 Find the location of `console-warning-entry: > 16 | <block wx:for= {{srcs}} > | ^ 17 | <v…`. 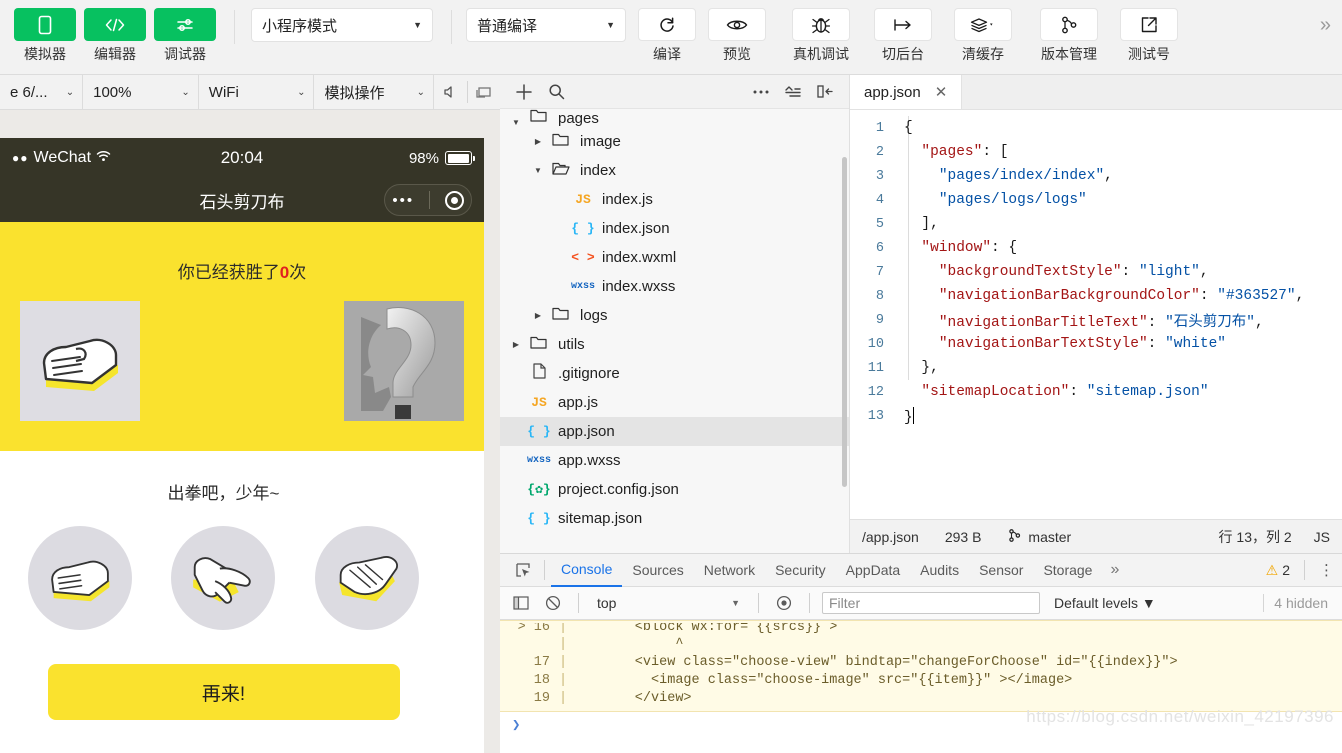

console-warning-entry: > 16 | <block wx:for= {{srcs}} > | ^ 17 | <v… is located at coordinates (921, 666).